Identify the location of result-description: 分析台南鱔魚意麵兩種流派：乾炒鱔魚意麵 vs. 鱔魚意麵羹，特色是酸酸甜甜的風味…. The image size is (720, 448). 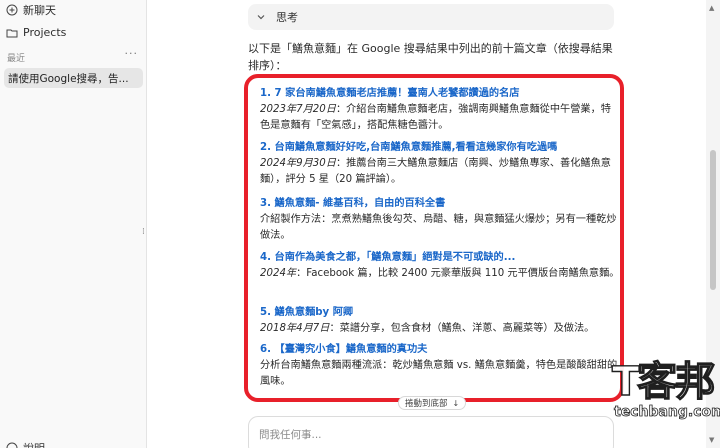
(439, 373).